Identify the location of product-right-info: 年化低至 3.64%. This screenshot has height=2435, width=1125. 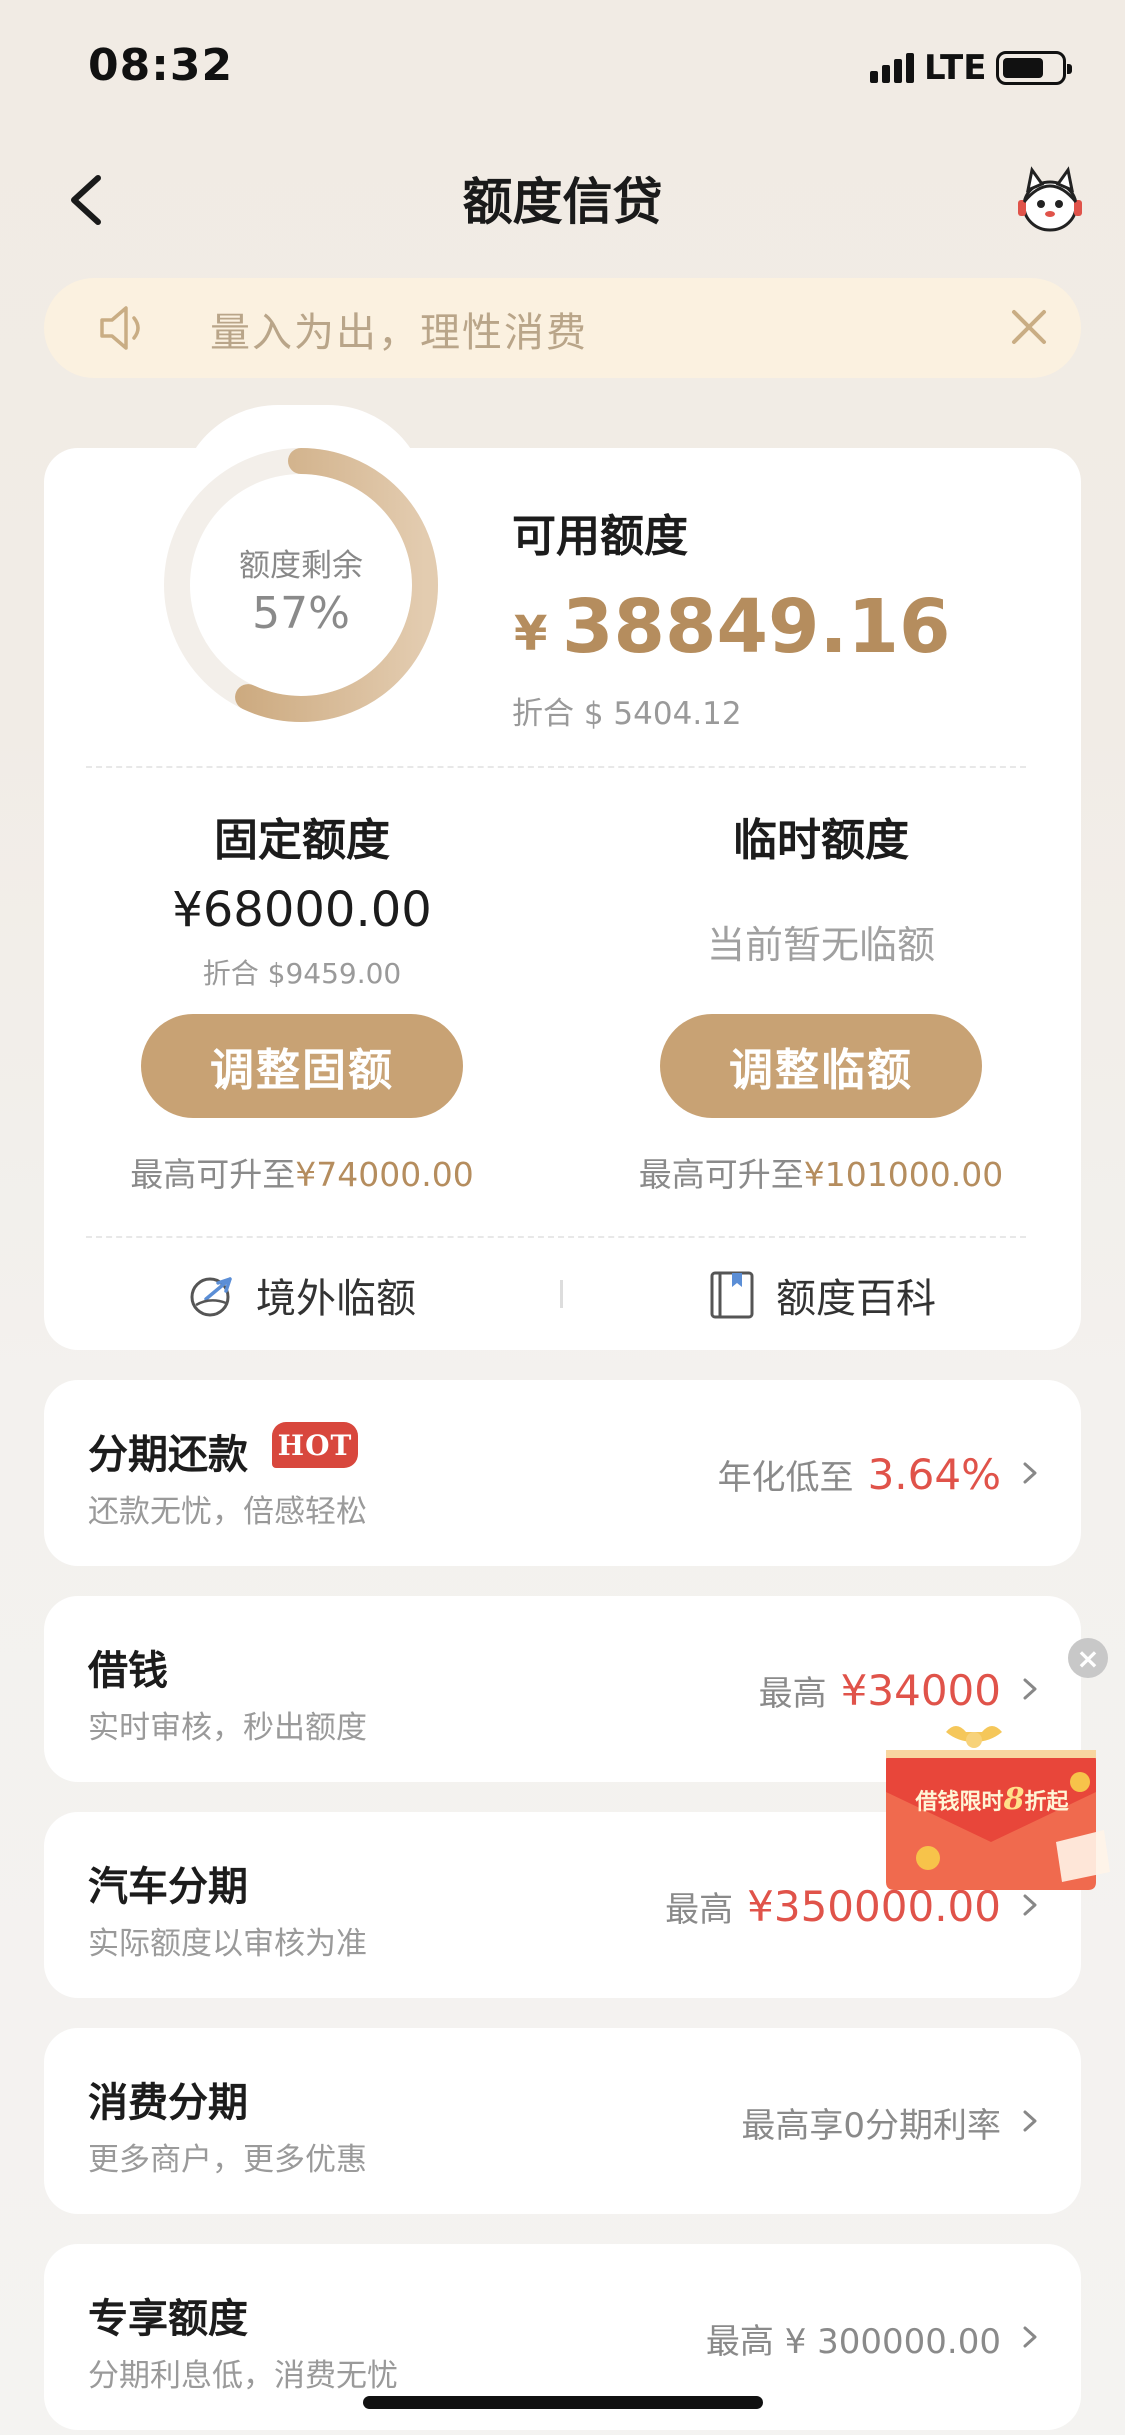
(859, 1474).